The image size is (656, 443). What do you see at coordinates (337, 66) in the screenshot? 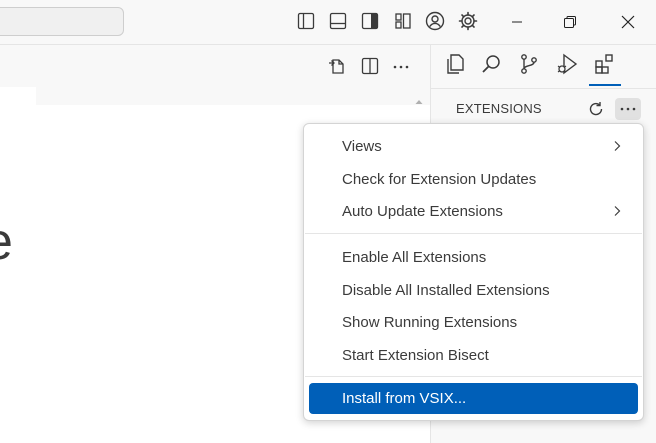
I see `open-changes-icon` at bounding box center [337, 66].